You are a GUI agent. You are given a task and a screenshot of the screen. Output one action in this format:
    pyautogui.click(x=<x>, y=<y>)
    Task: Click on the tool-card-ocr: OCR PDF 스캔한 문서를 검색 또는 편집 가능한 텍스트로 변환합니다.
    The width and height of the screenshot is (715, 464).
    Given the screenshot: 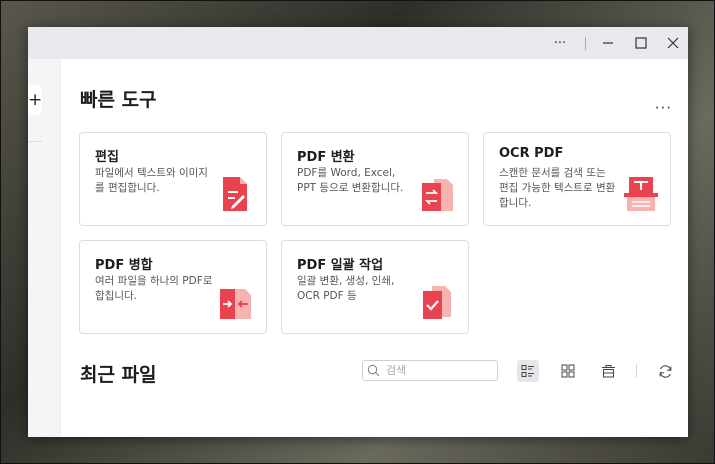 What is the action you would take?
    pyautogui.click(x=577, y=179)
    